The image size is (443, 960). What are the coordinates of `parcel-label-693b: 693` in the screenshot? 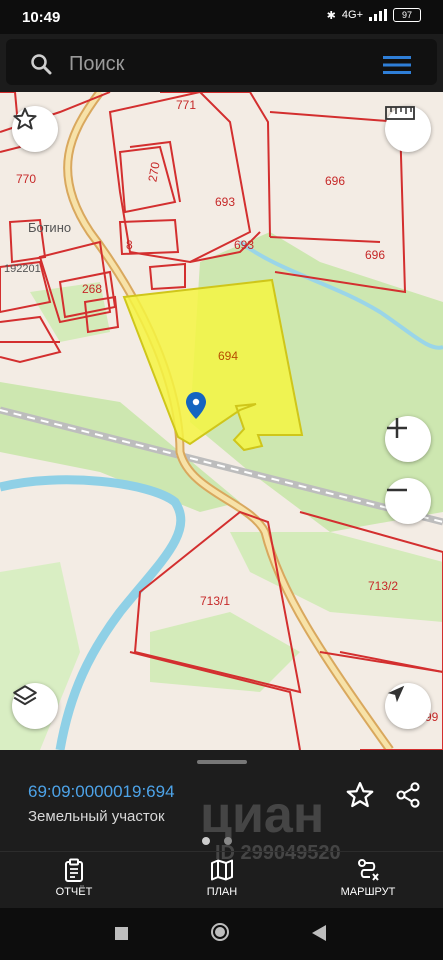 It's located at (244, 245).